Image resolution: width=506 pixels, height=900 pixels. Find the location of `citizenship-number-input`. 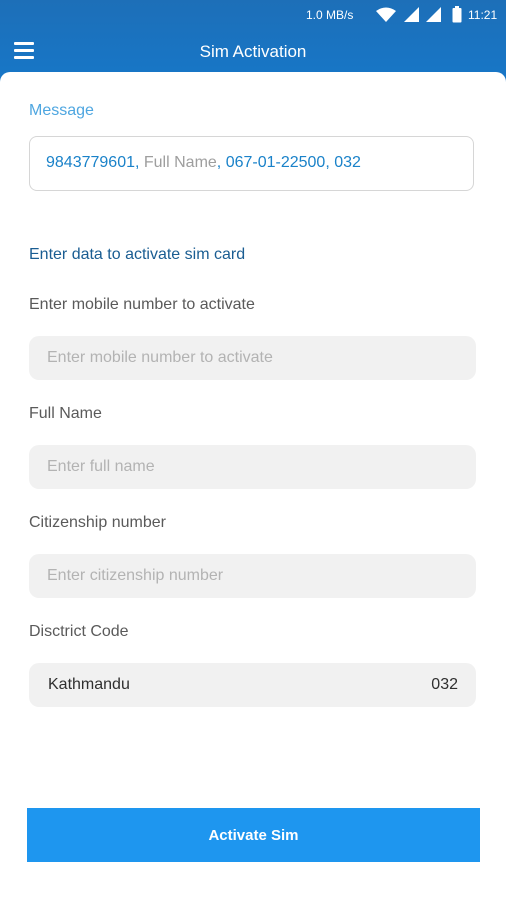

citizenship-number-input is located at coordinates (252, 576).